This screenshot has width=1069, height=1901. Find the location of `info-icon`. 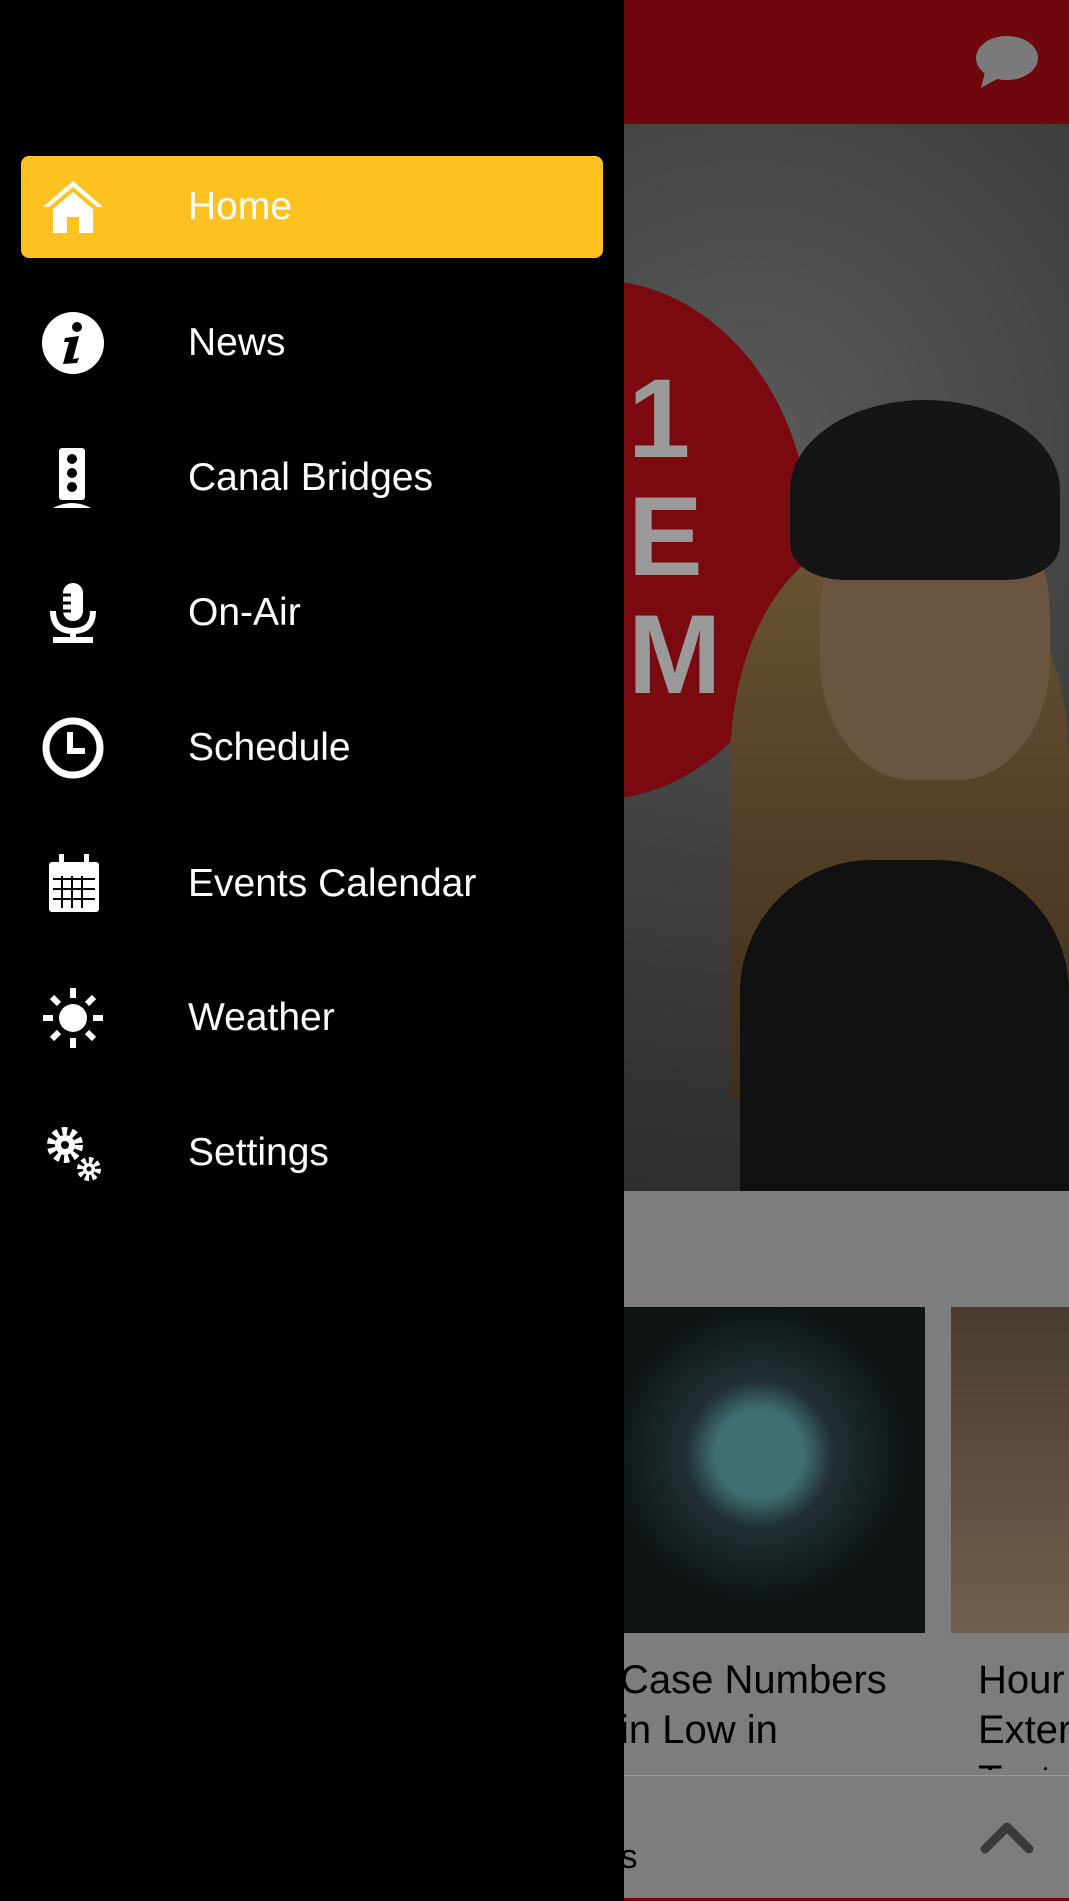

info-icon is located at coordinates (73, 343).